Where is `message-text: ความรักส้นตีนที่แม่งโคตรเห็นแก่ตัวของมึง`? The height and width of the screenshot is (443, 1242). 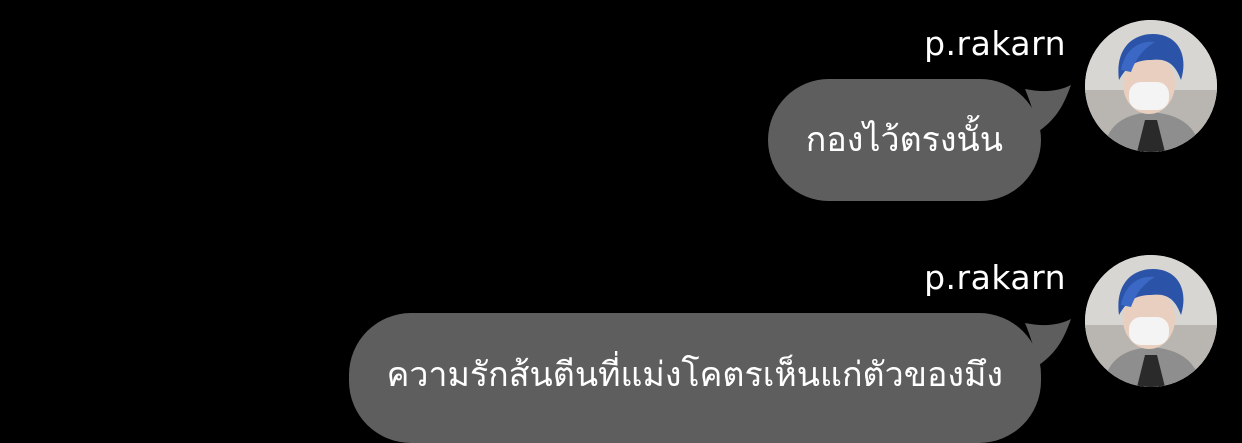
message-text: ความรักส้นตีนที่แม่งโคตรเห็นแก่ตัวของมึง is located at coordinates (694, 375).